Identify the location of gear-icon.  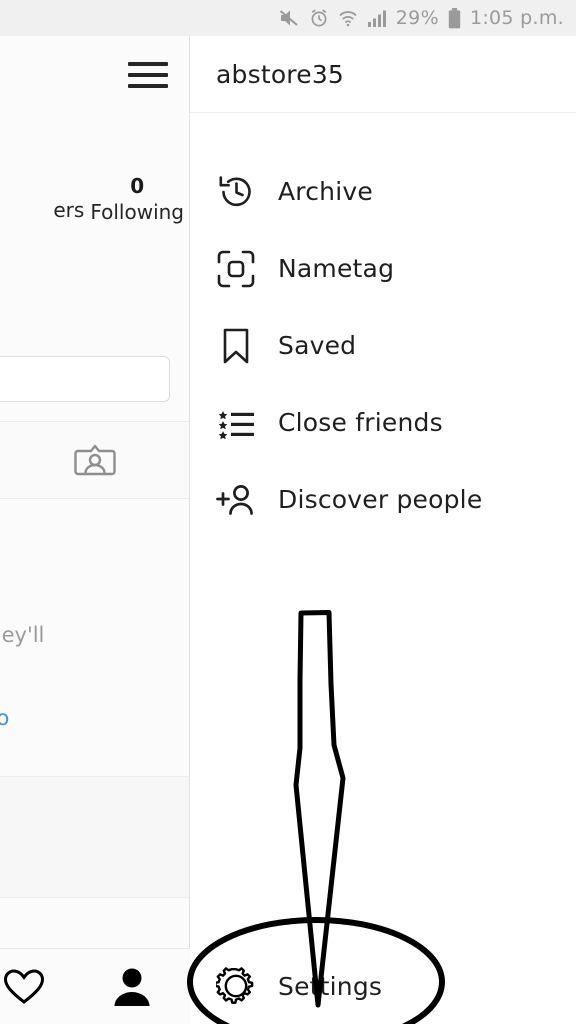
(236, 986).